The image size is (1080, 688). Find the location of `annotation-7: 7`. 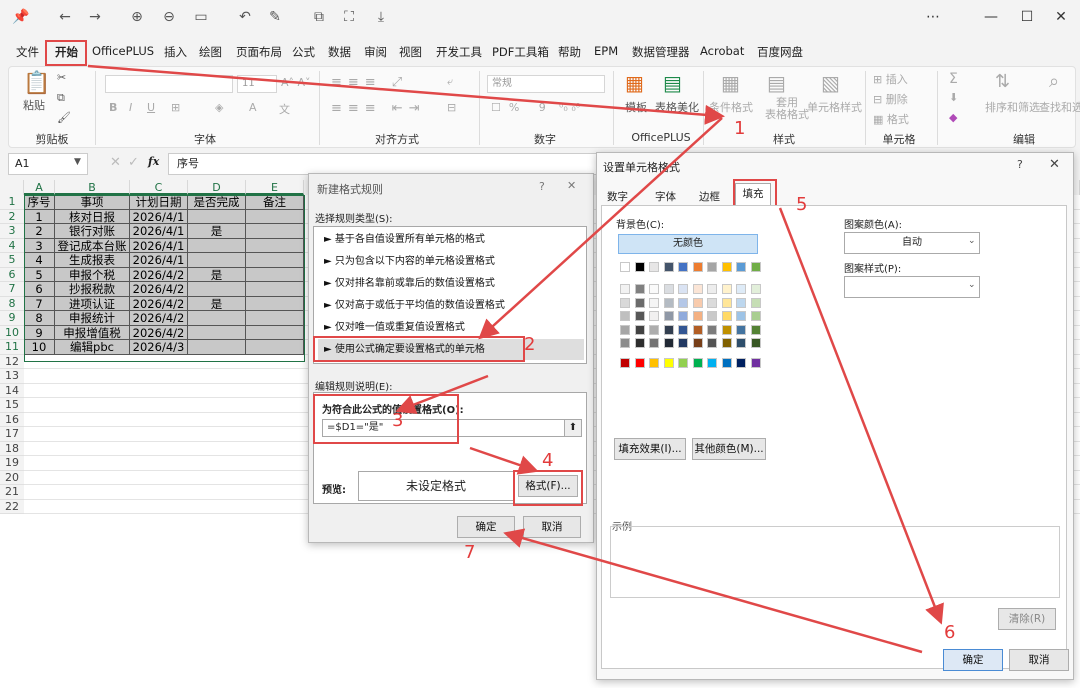

annotation-7: 7 is located at coordinates (470, 552).